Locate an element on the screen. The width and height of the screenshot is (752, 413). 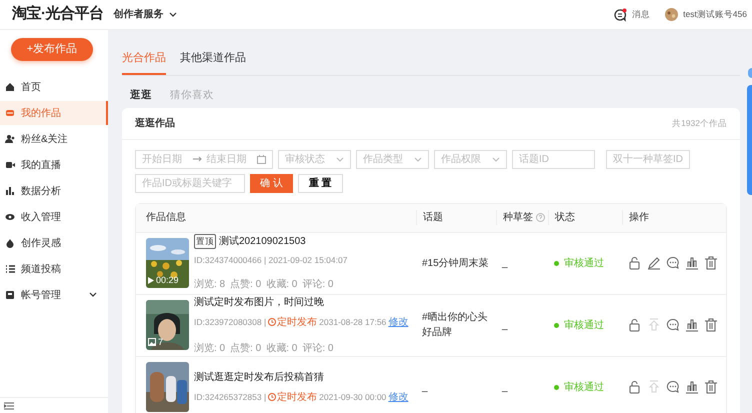
stack-icon is located at coordinates (10, 113).